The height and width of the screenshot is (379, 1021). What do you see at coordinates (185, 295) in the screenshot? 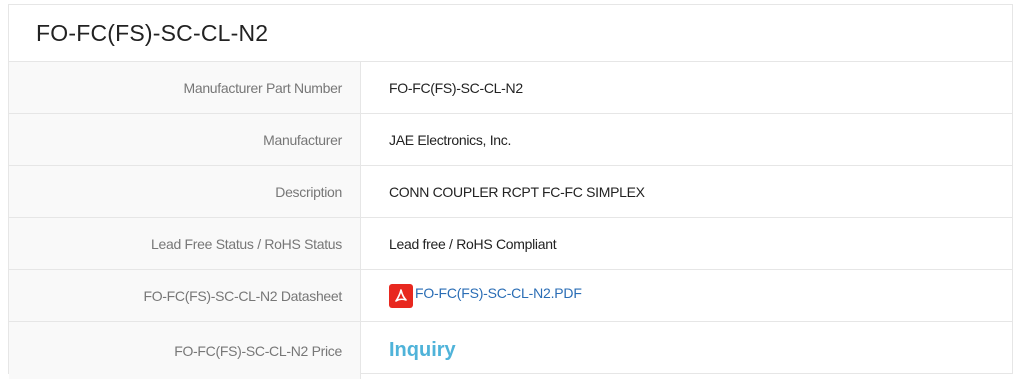
I see `row-label: FO-FC(FS)-SC-CL-N2 Datasheet` at bounding box center [185, 295].